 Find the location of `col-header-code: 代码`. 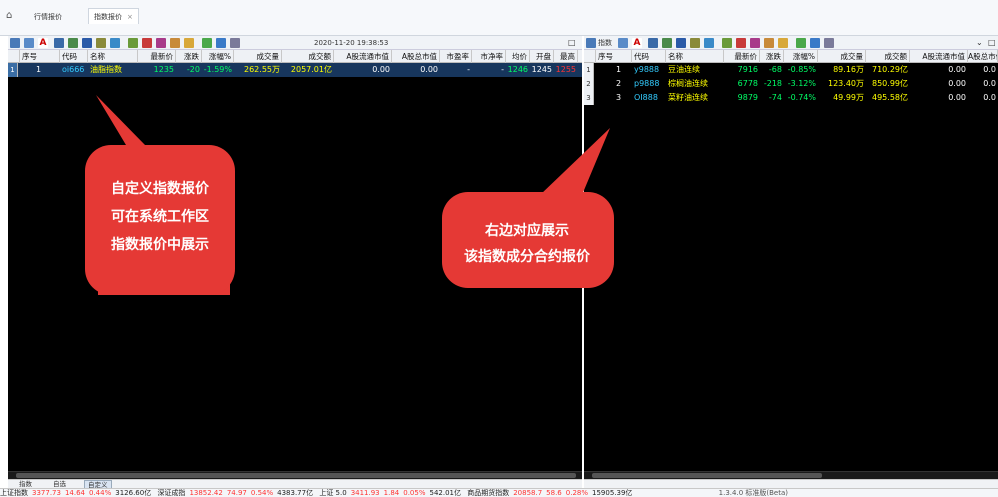

col-header-code: 代码 is located at coordinates (649, 56).